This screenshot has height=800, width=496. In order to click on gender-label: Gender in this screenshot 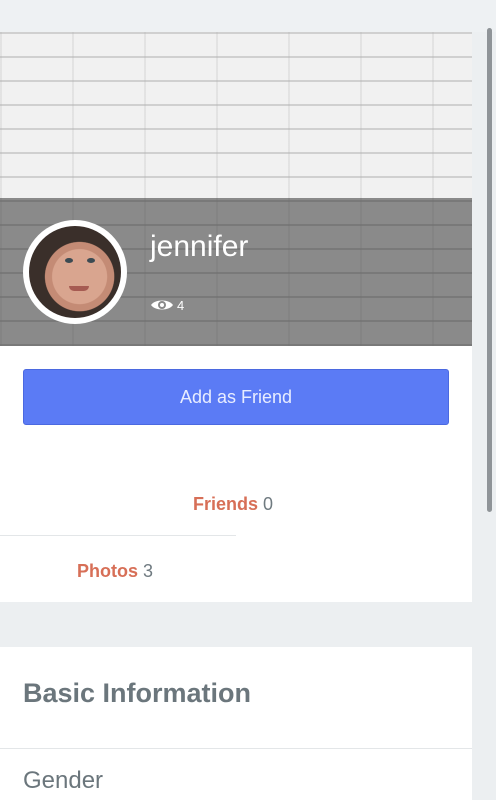, I will do `click(63, 780)`.